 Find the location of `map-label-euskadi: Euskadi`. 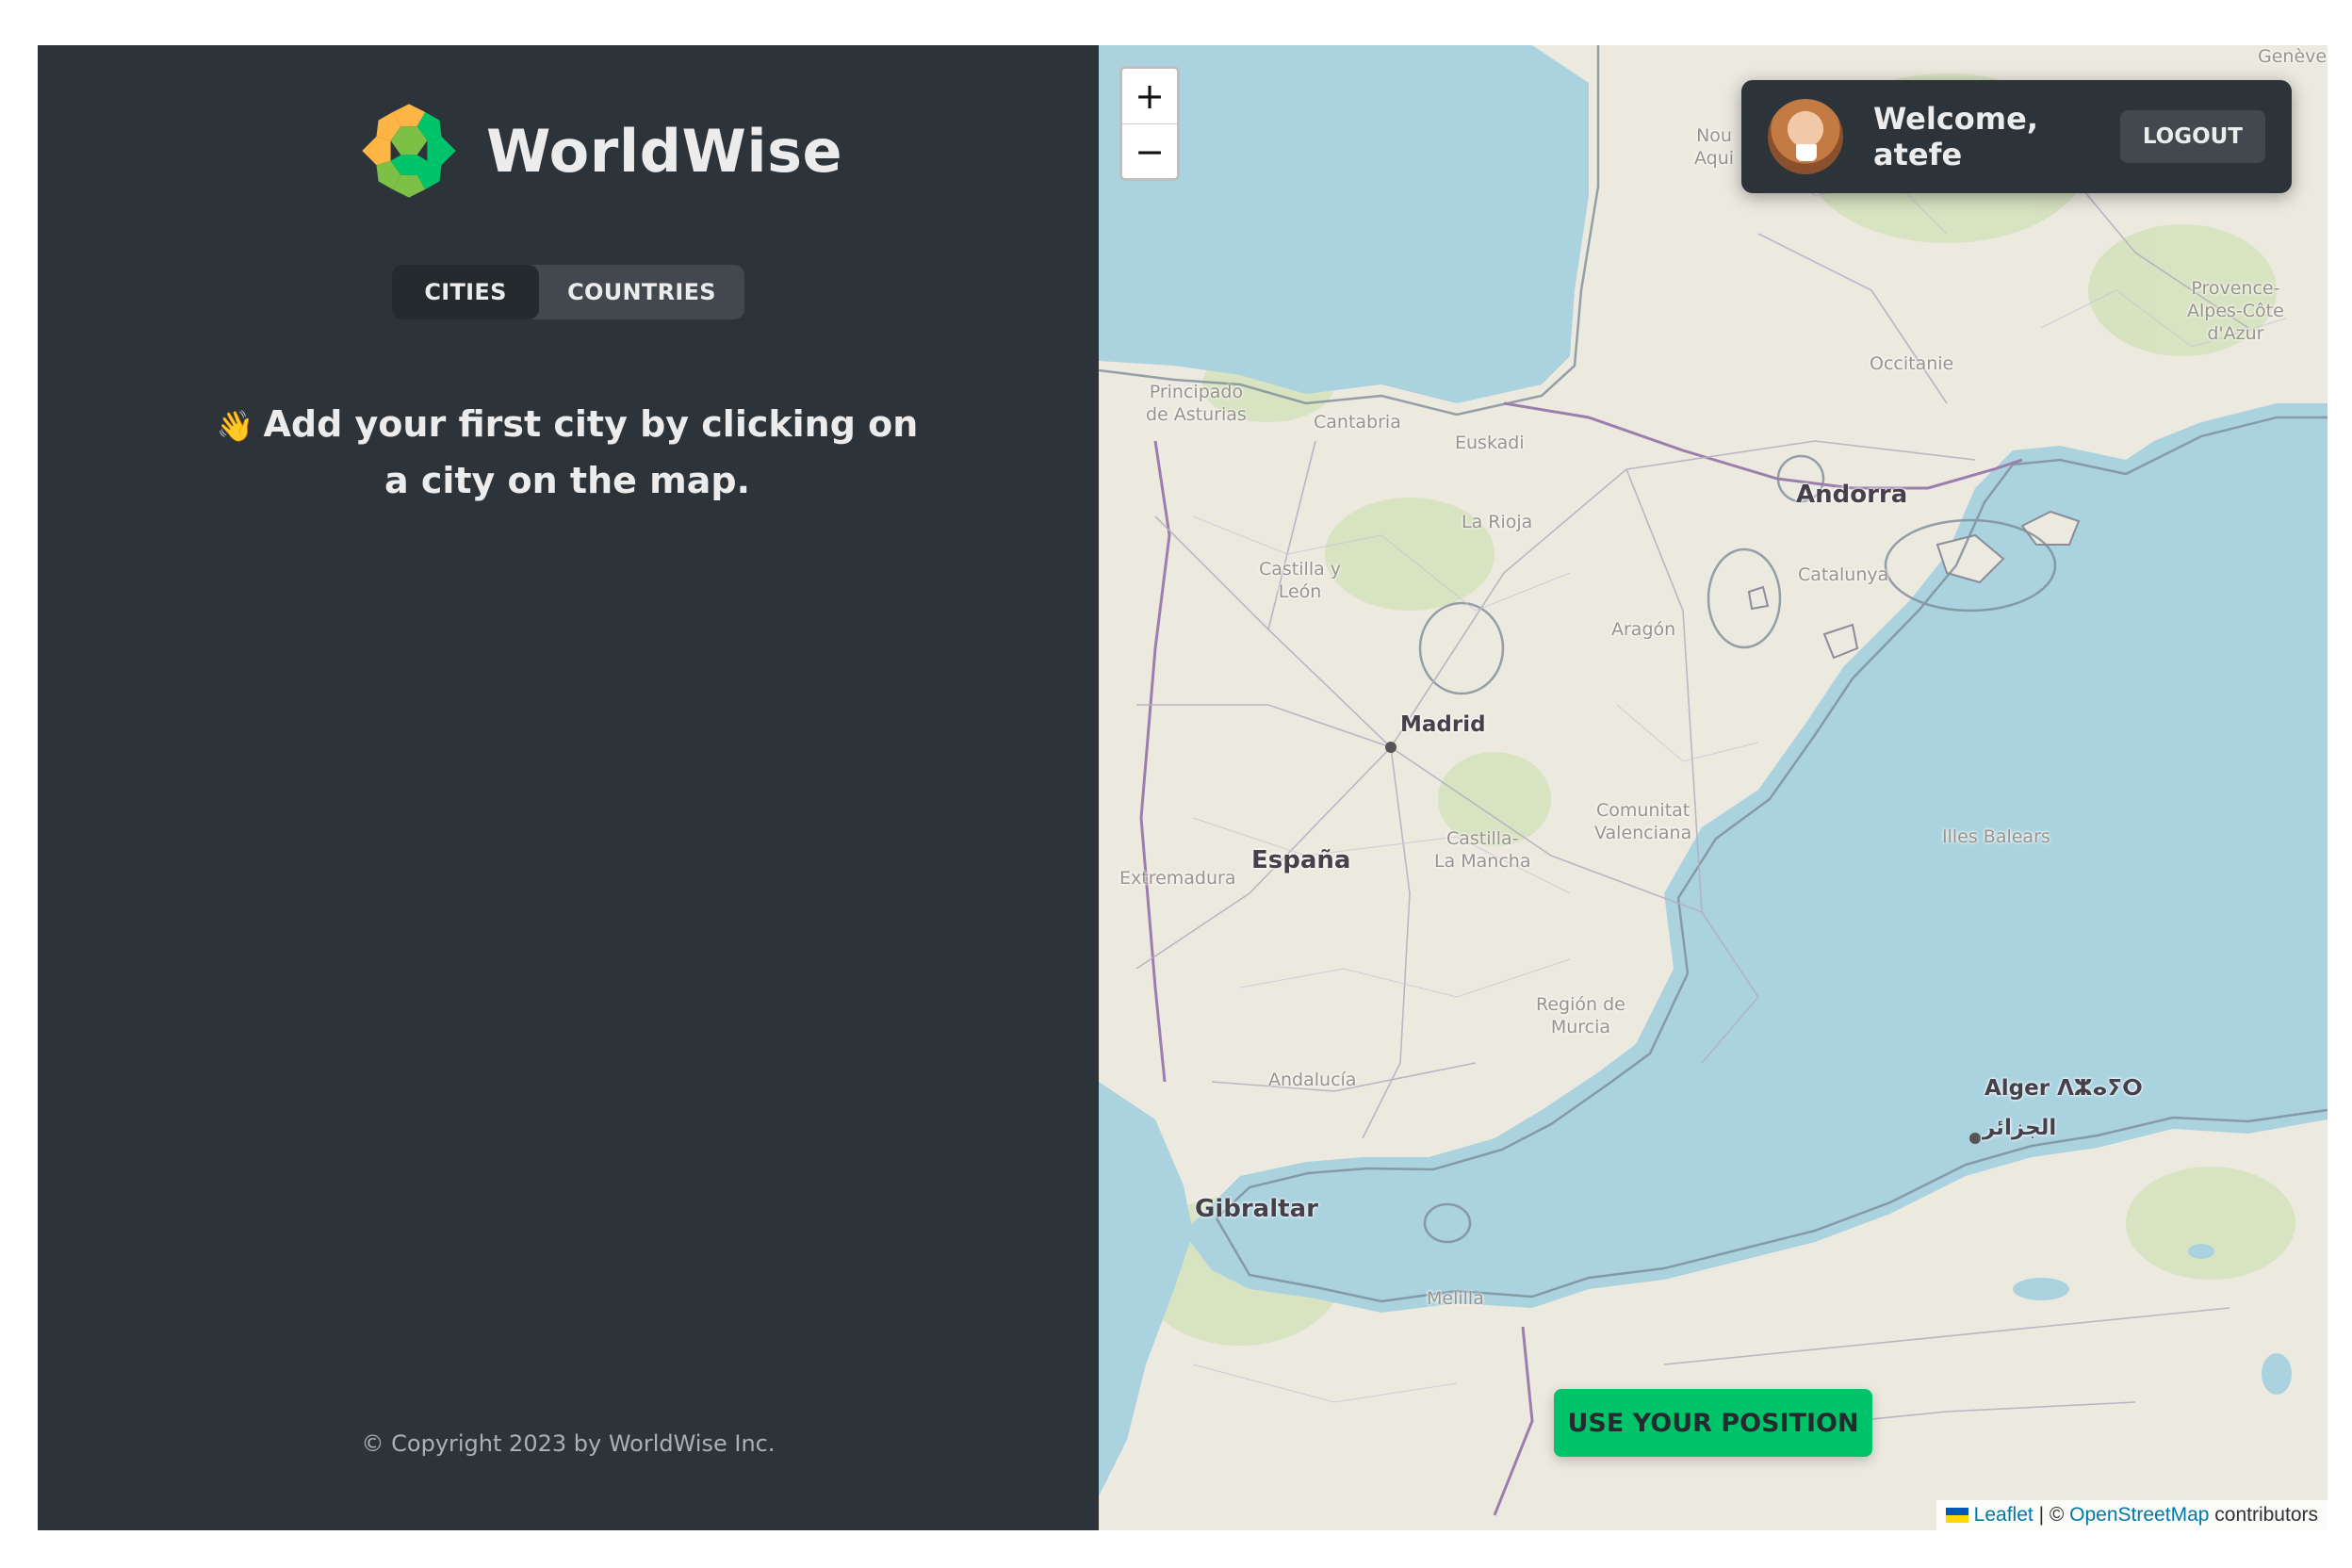

map-label-euskadi: Euskadi is located at coordinates (1490, 443).